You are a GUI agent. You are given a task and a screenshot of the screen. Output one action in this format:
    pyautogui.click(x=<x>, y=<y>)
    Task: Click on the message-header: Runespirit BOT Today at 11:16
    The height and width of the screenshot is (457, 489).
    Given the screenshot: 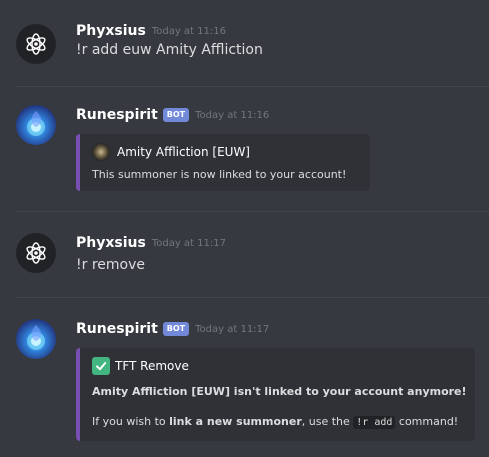 What is the action you would take?
    pyautogui.click(x=172, y=115)
    